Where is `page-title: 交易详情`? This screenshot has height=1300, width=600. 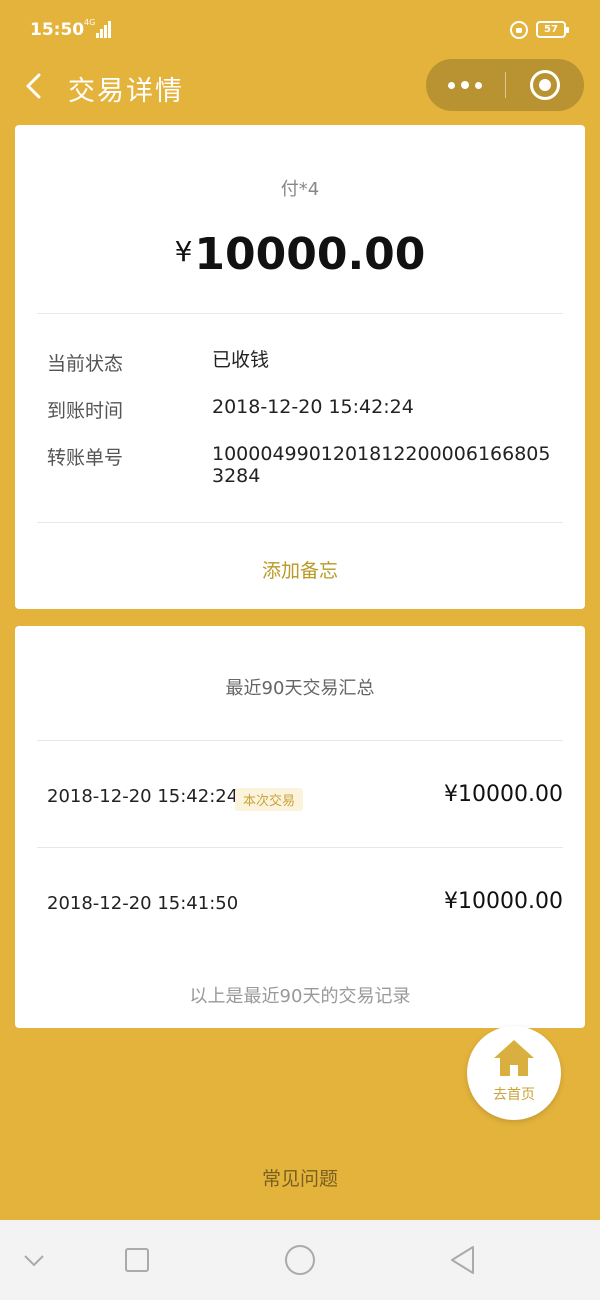 page-title: 交易详情 is located at coordinates (126, 91).